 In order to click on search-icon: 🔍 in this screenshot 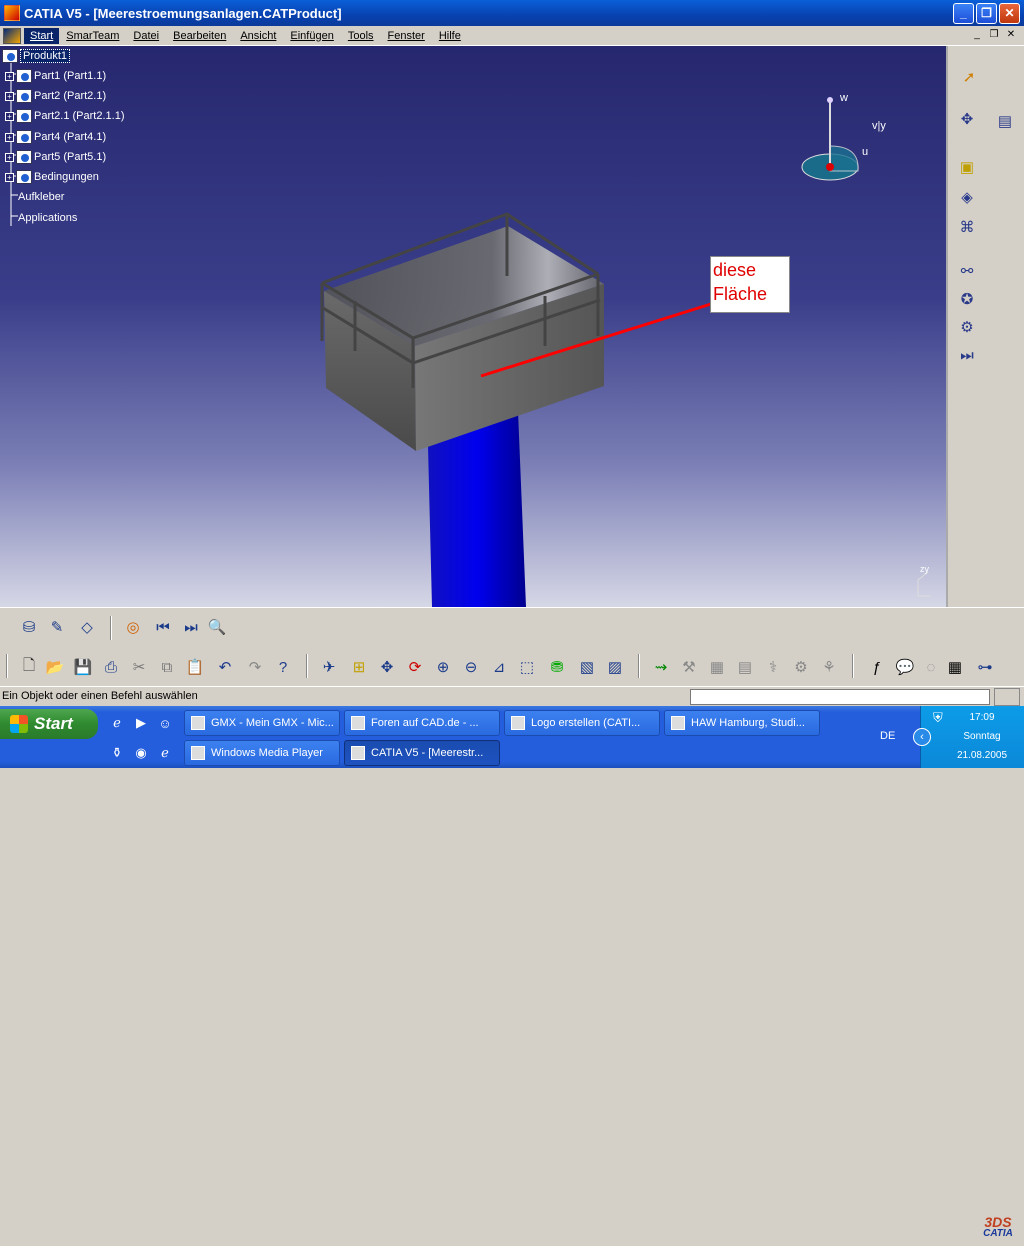, I will do `click(217, 627)`.